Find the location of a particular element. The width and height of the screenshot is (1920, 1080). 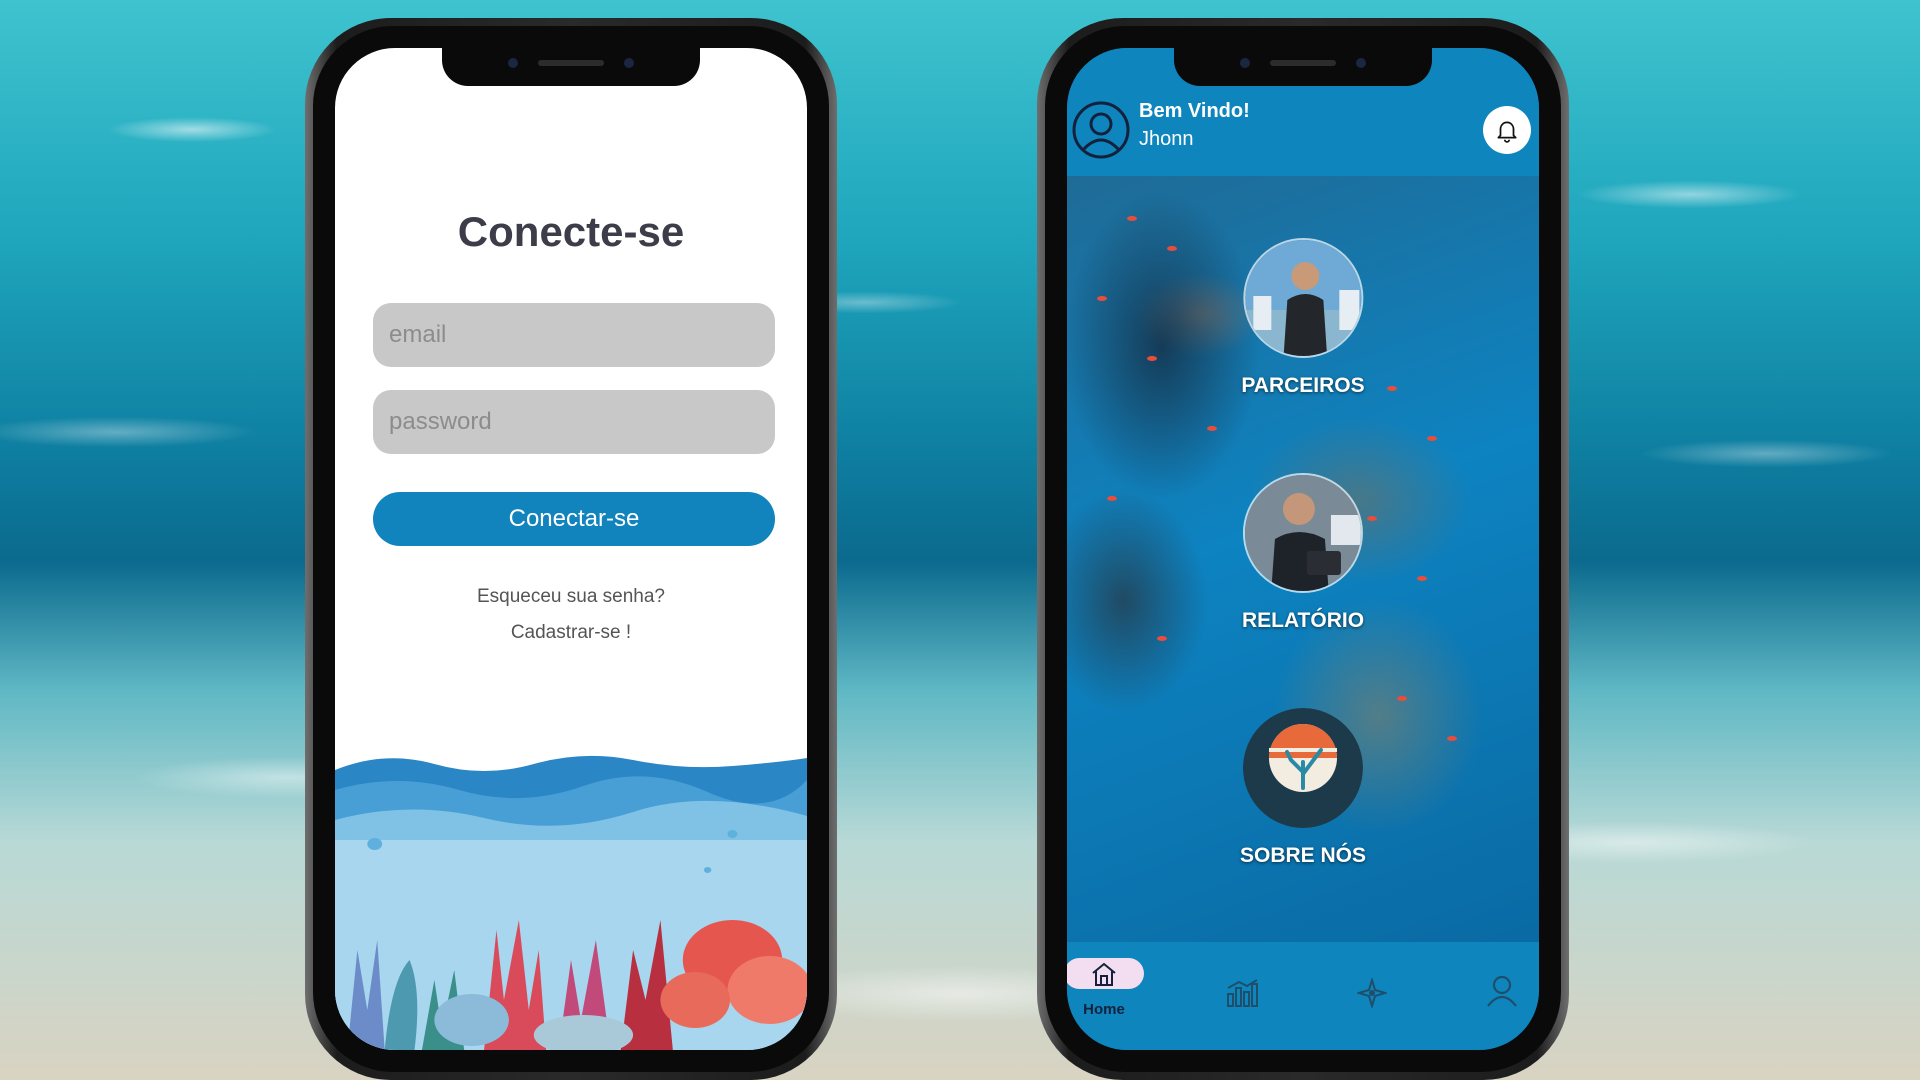

menu-item-sobre-nos: SOBRE NÓS is located at coordinates (1303, 788).